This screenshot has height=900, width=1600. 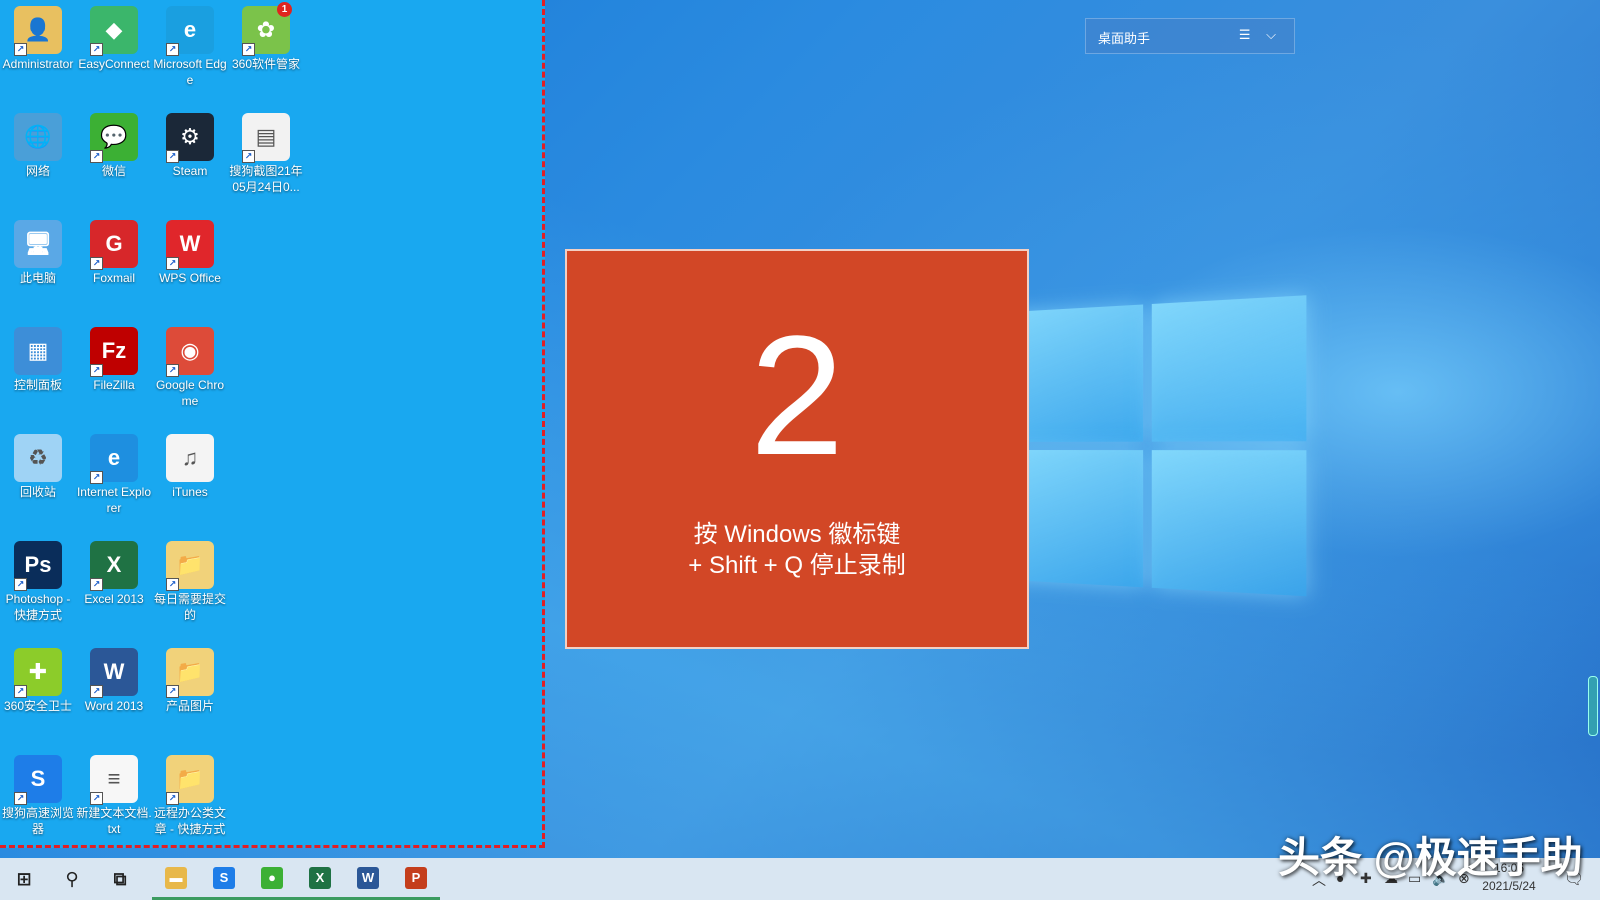 I want to click on desktop-icon: W ↗ WPS Office, so click(x=190, y=250).